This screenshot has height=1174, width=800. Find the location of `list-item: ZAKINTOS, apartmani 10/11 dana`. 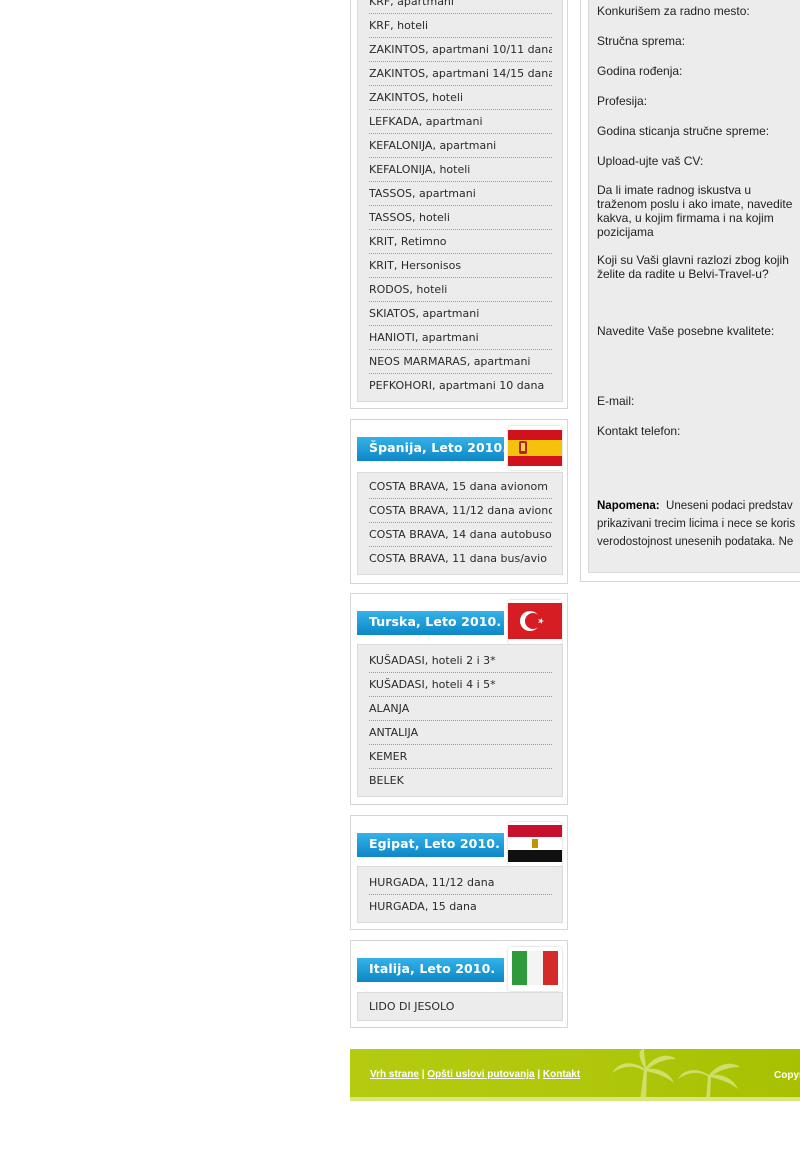

list-item: ZAKINTOS, apartmani 10/11 dana is located at coordinates (460, 50).